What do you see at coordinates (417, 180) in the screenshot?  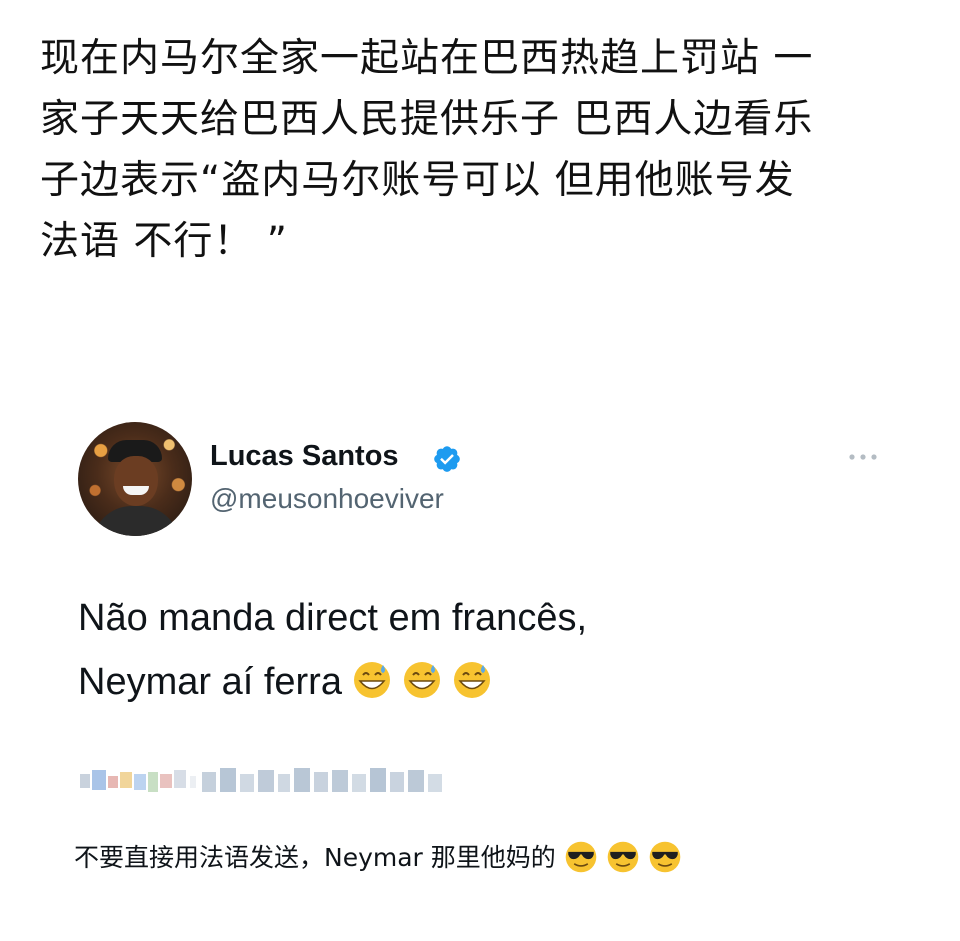 I see `post-text-line: 子边表示“盗内马尔账号可以 但用他账号发` at bounding box center [417, 180].